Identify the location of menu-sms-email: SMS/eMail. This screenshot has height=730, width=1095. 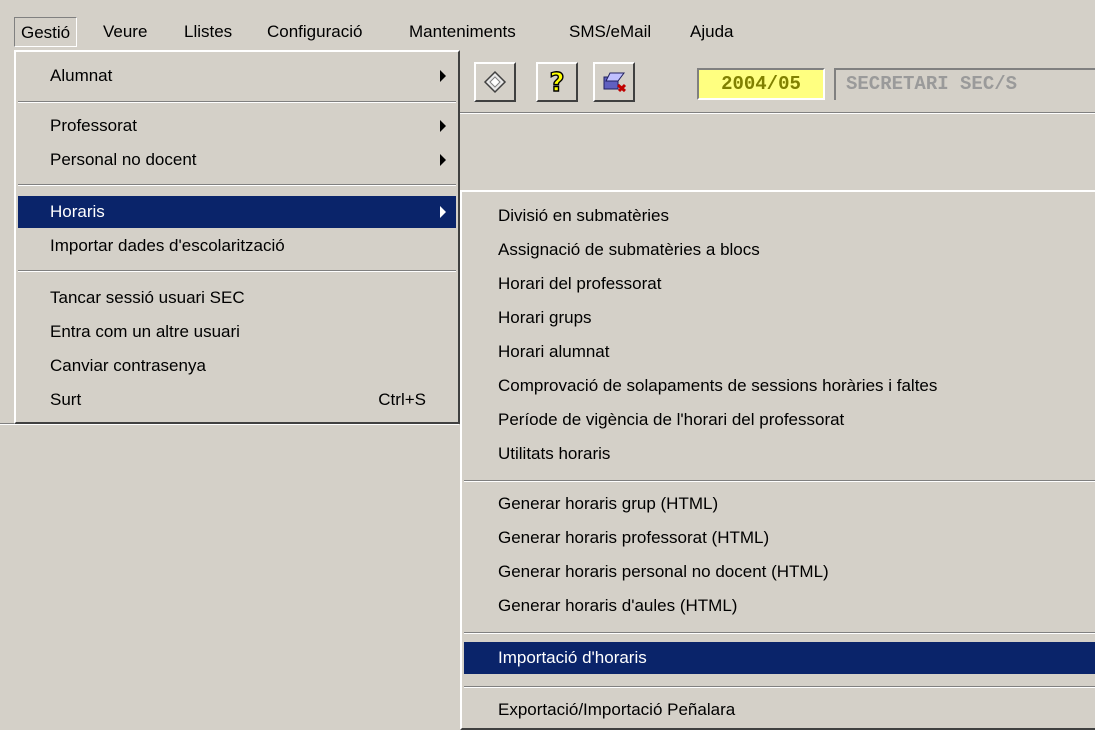
(610, 32).